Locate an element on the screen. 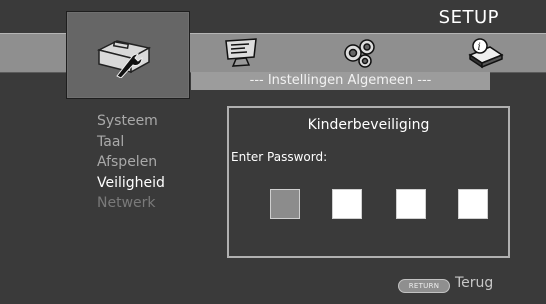 The width and height of the screenshot is (546, 304). svg-text: i is located at coordinates (479, 47).